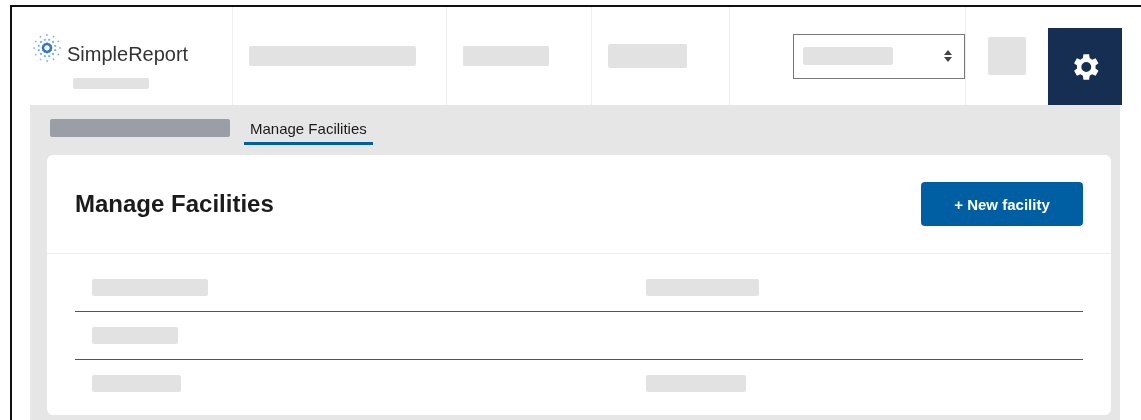 This screenshot has width=1141, height=420. Describe the element at coordinates (948, 56) in the screenshot. I see `sort-icon` at that location.